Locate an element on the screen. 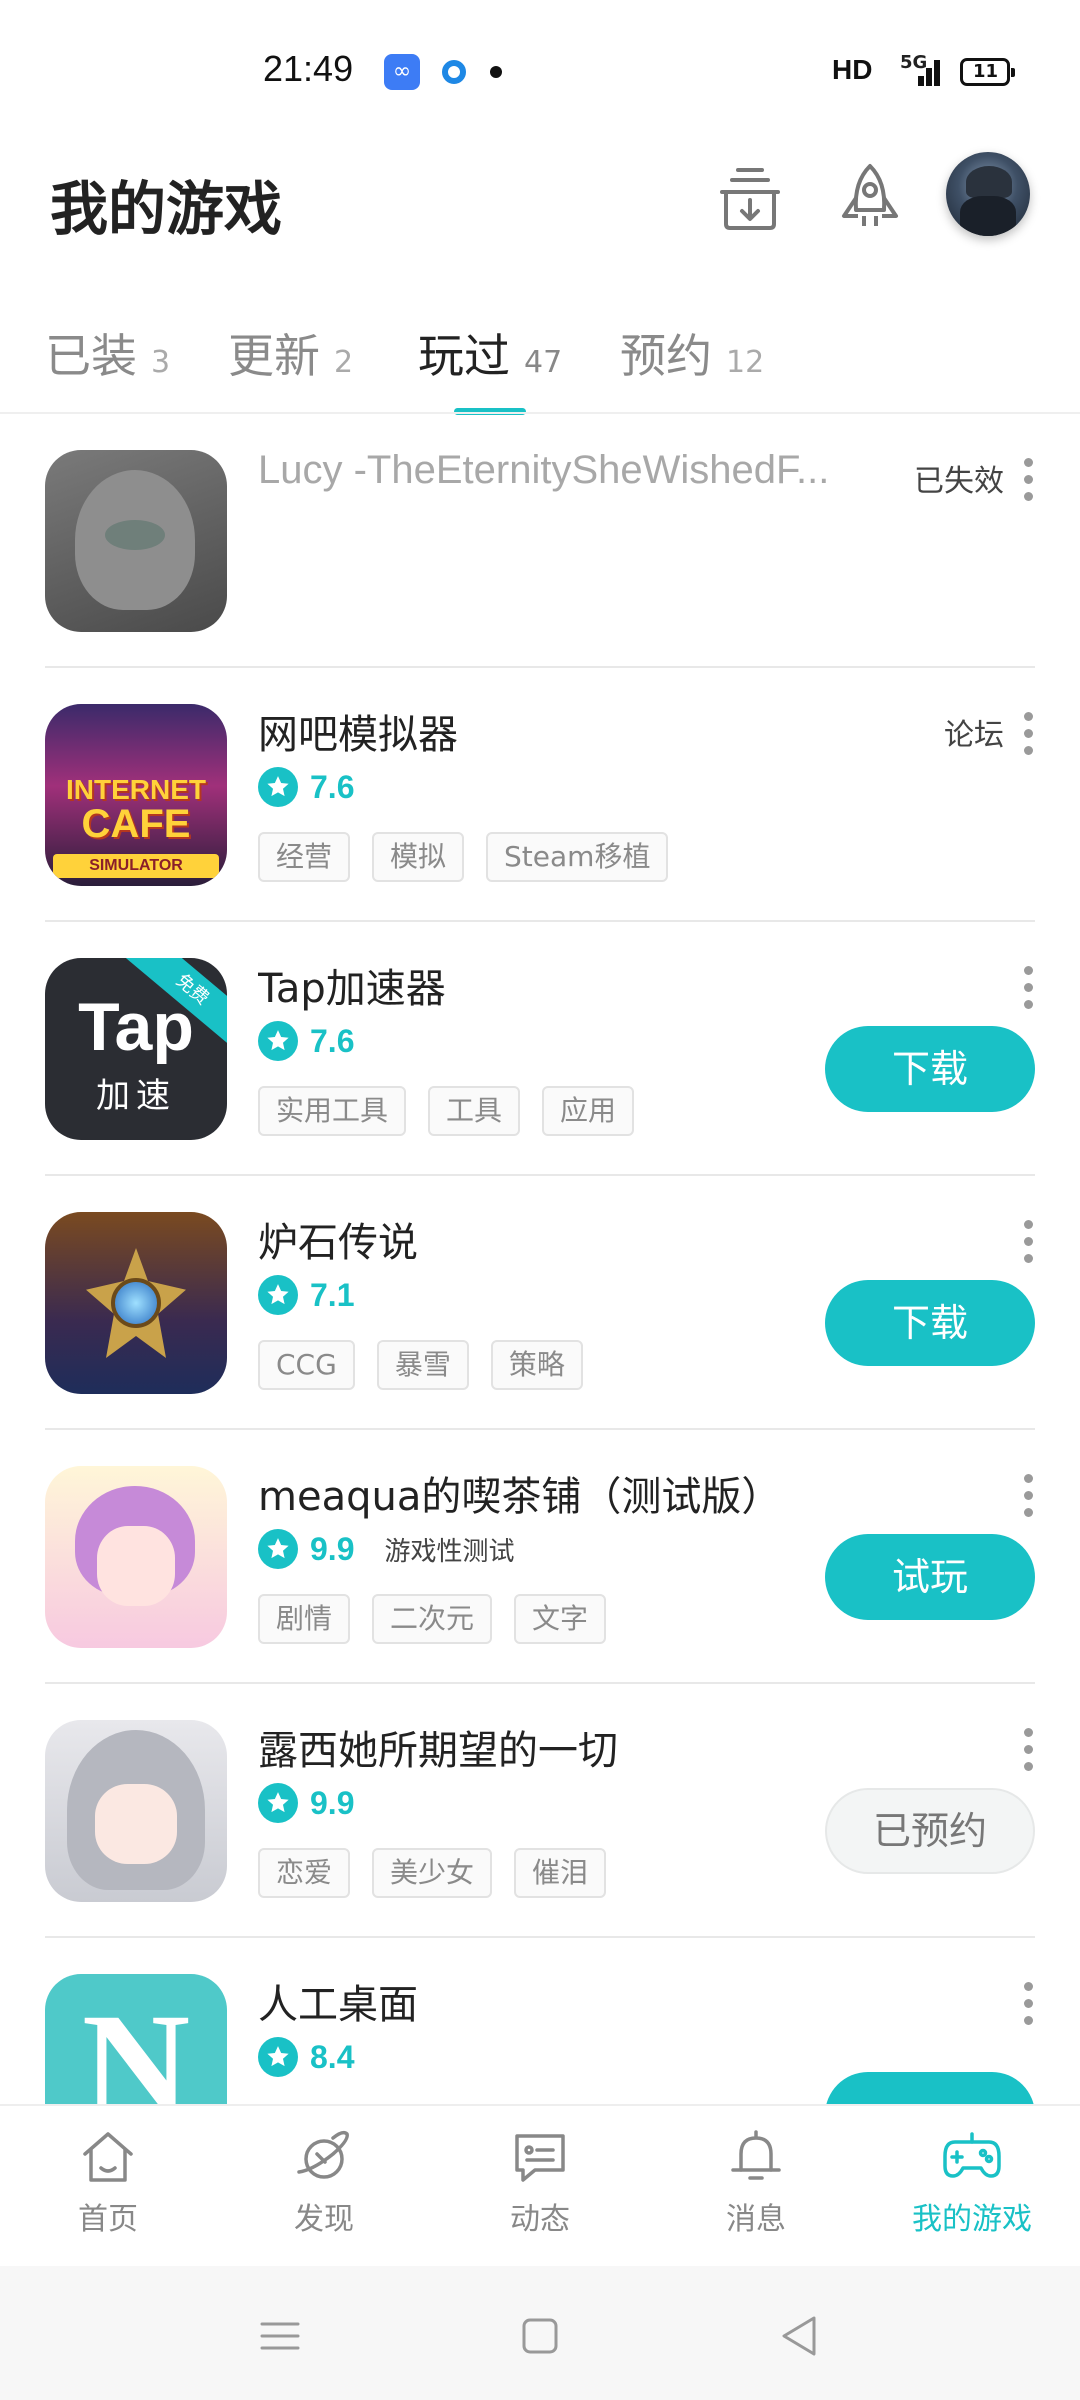 This screenshot has width=1080, height=2400. game-rating: 9.9 游戏性测试 is located at coordinates (386, 1549).